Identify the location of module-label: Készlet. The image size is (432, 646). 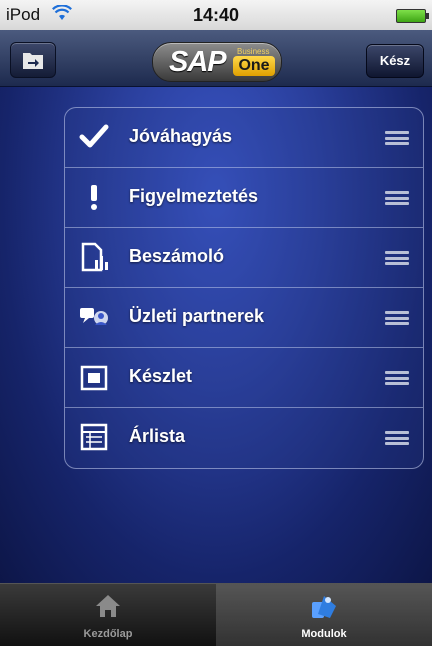
(161, 376).